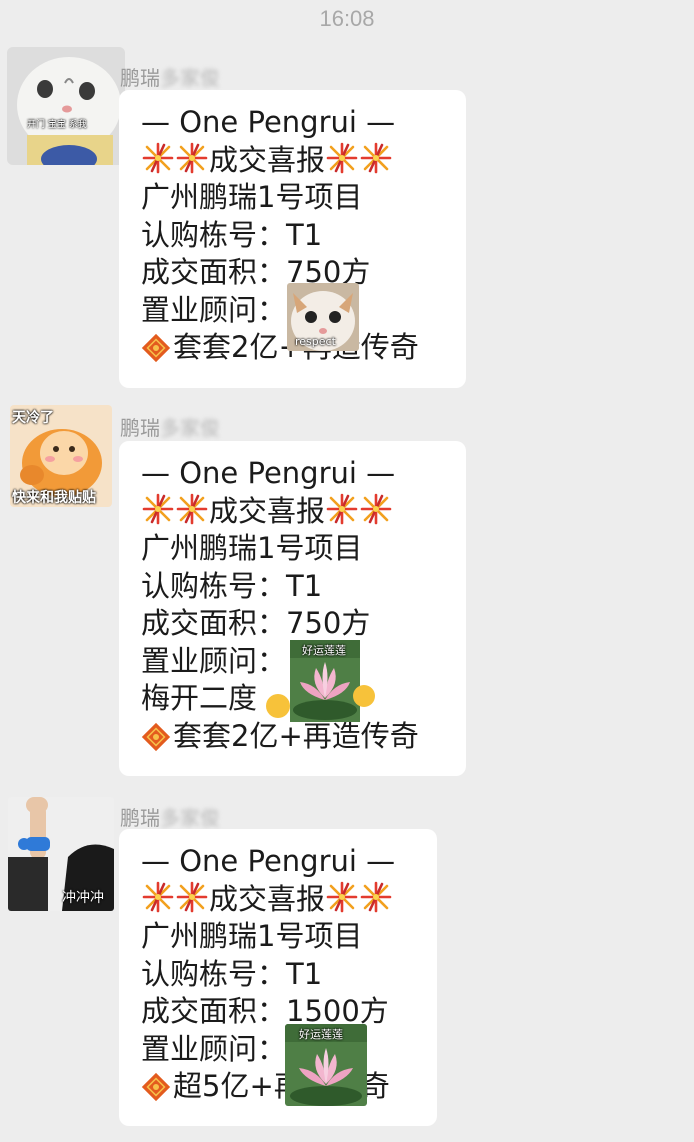  Describe the element at coordinates (83, 898) in the screenshot. I see `avatar-caption: 冲冲冲` at that location.